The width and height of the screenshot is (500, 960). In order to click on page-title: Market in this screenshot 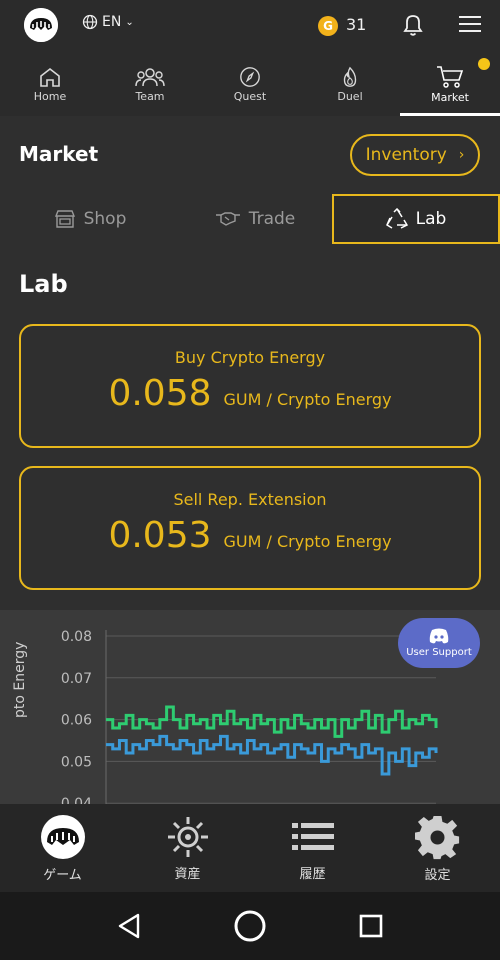, I will do `click(59, 154)`.